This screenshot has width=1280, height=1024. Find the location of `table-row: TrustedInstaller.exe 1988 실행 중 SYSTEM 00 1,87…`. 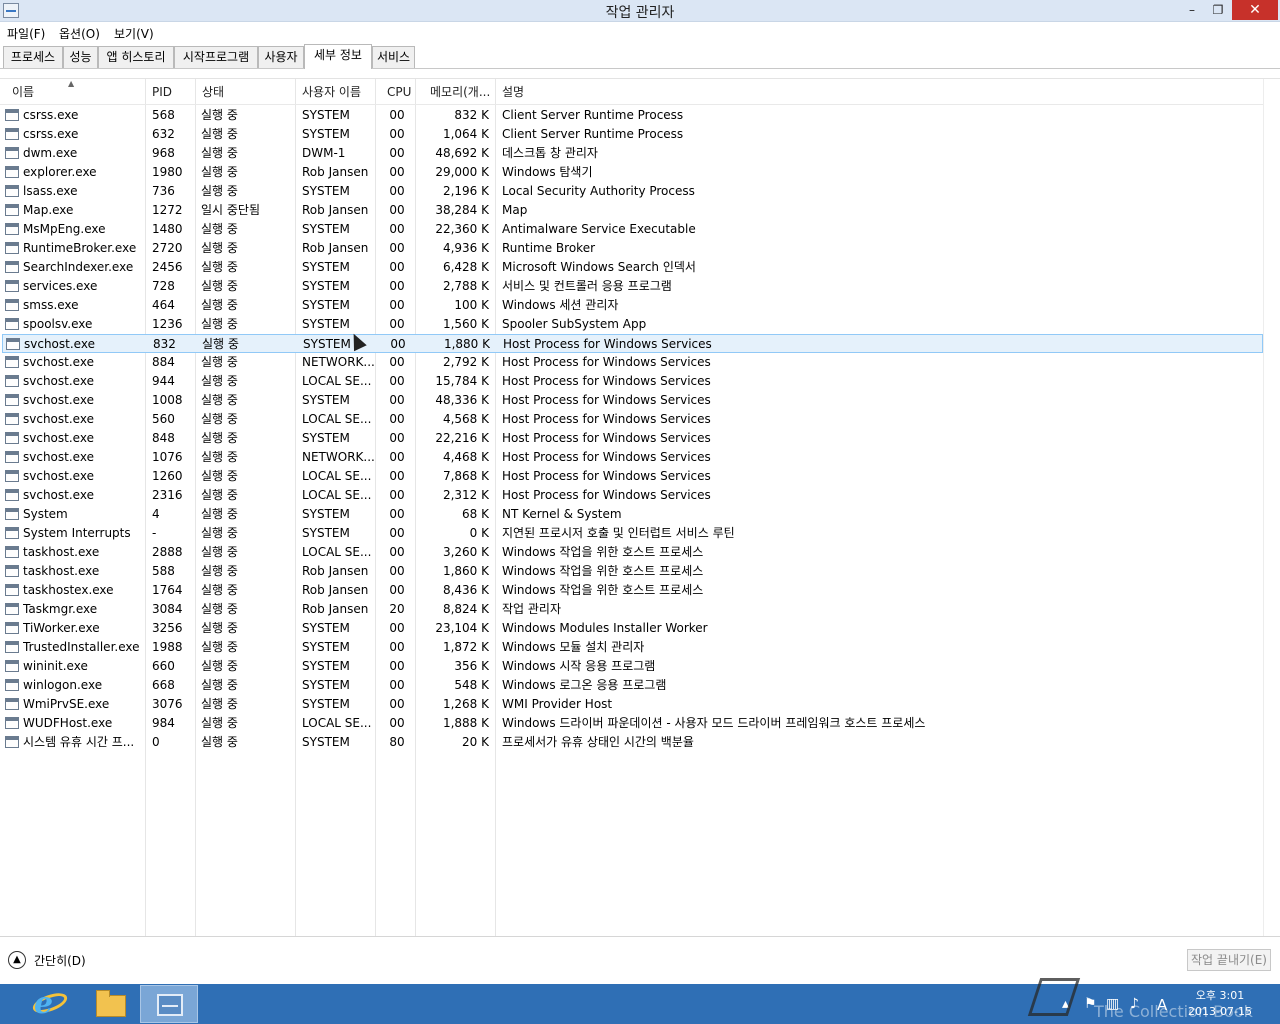

table-row: TrustedInstaller.exe 1988 실행 중 SYSTEM 00 1,87… is located at coordinates (632, 647).